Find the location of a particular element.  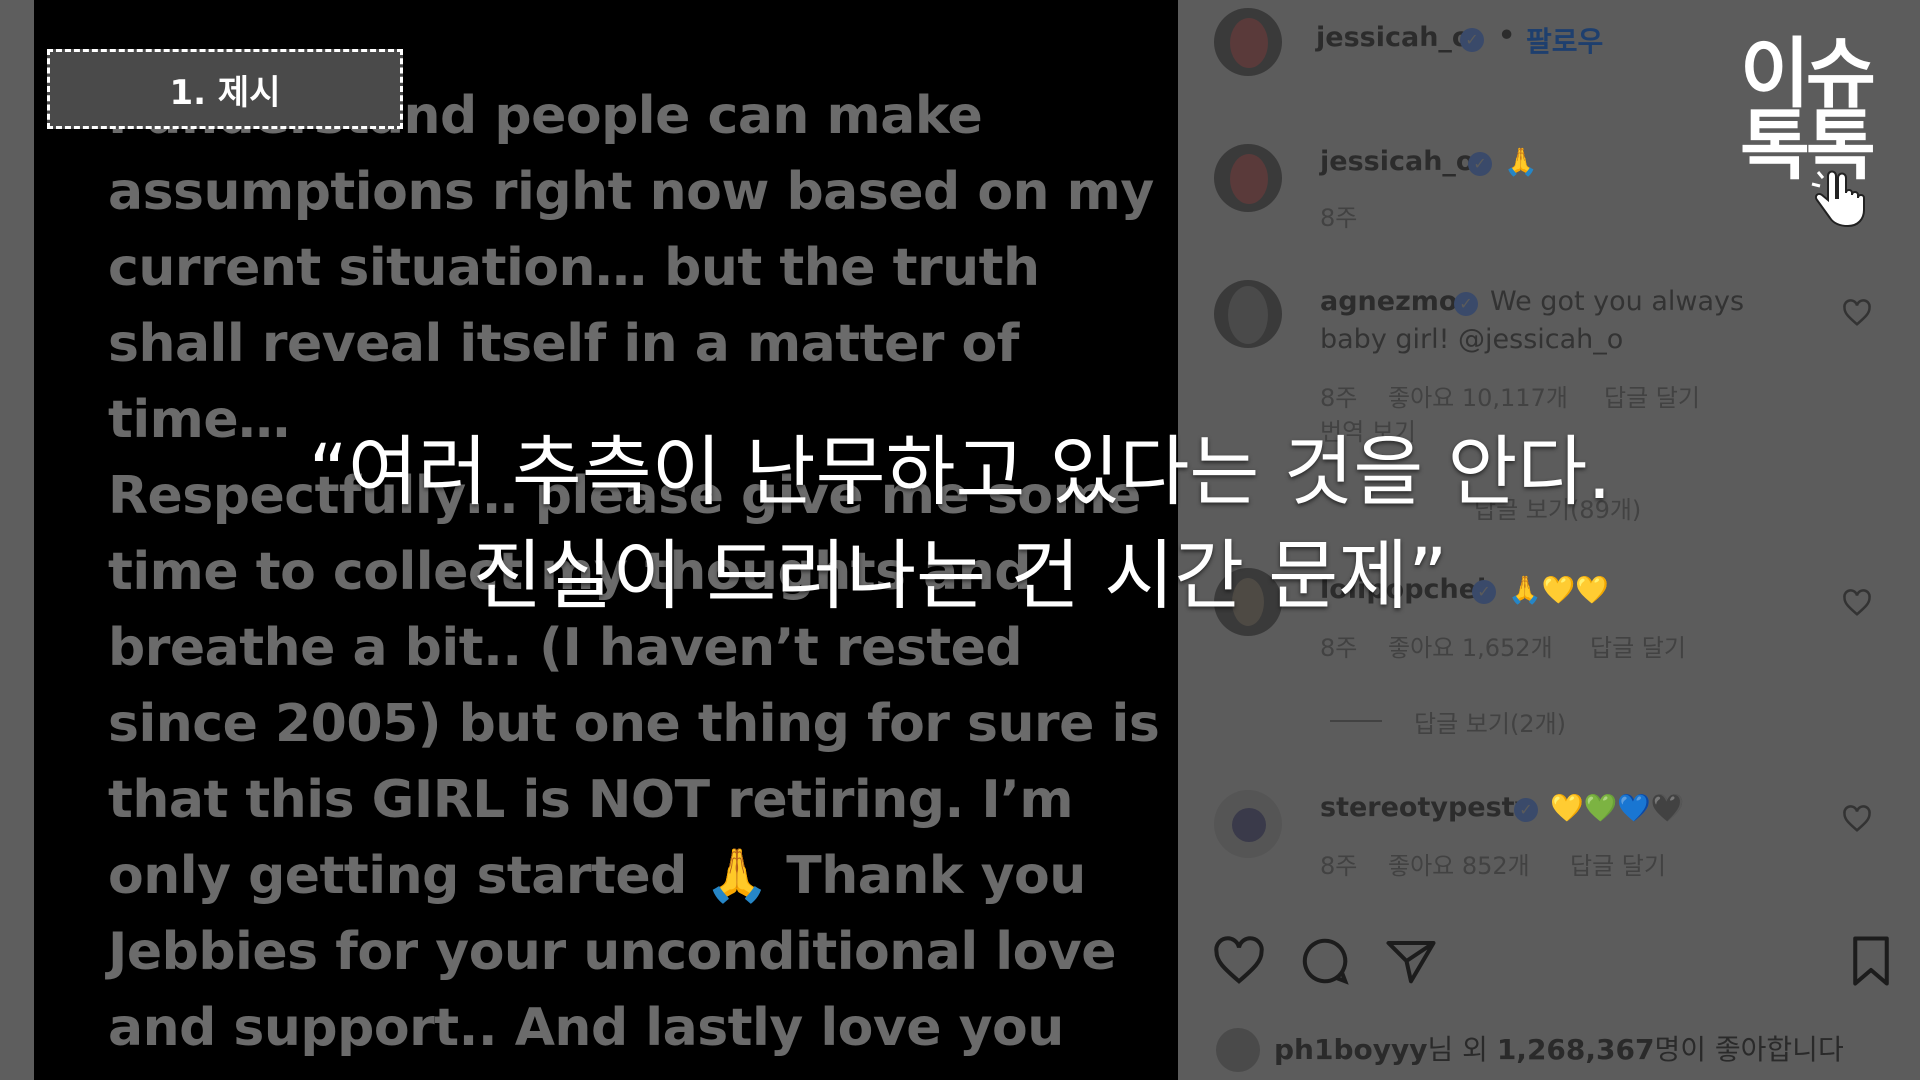

likes-suffix: 님 외 is located at coordinates (1462, 1049).